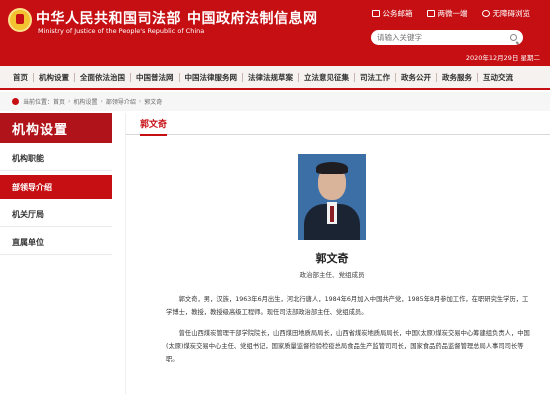  I want to click on portrait-tie, so click(332, 214).